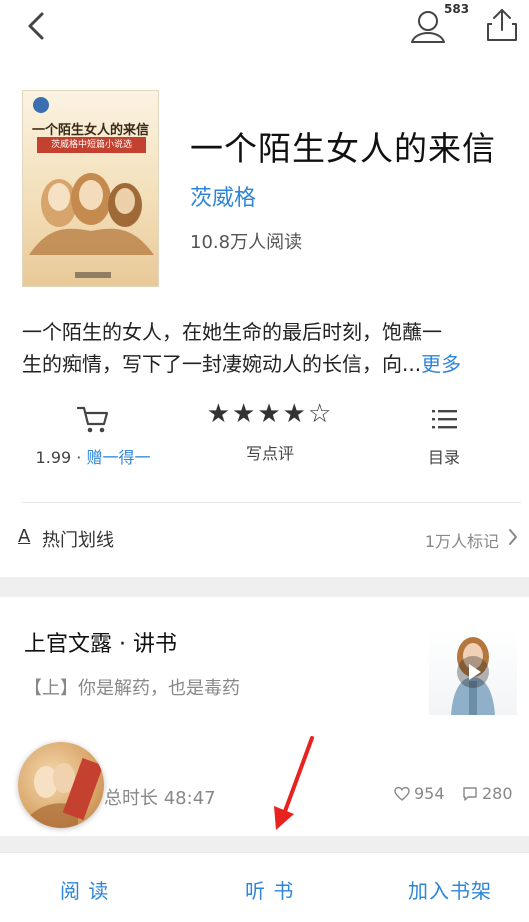 This screenshot has width=529, height=922. What do you see at coordinates (223, 196) in the screenshot?
I see `author-link: 茨威格` at bounding box center [223, 196].